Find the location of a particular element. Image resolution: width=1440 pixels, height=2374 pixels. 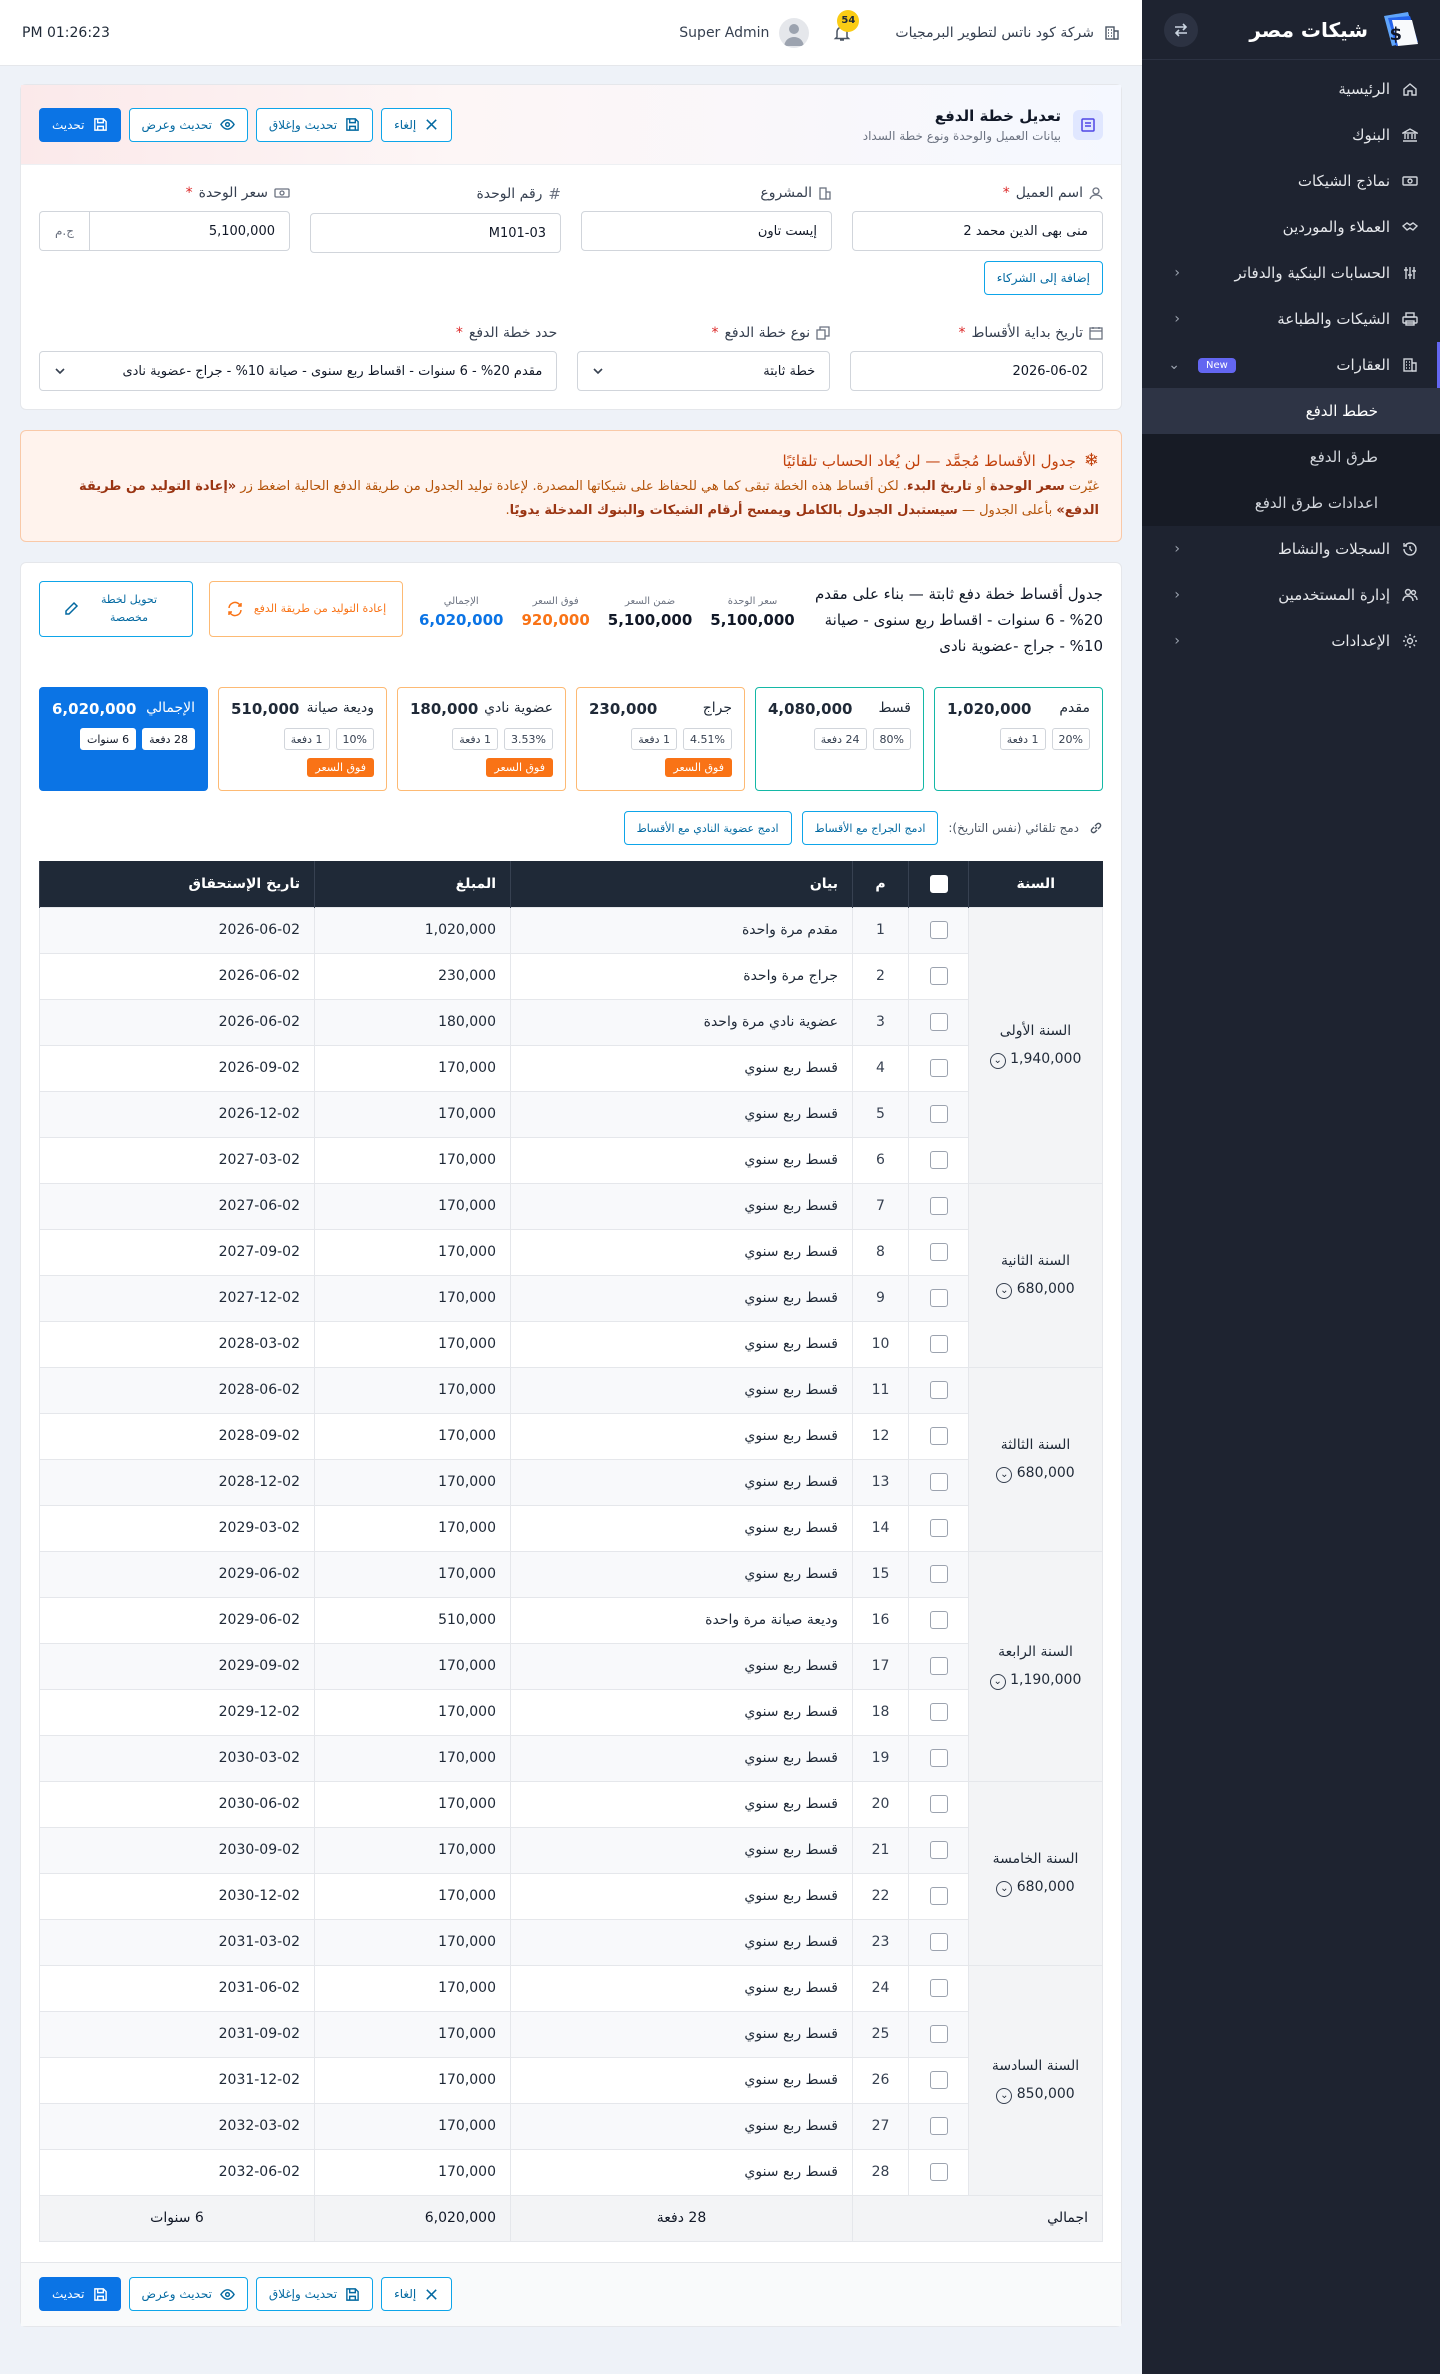

year-group-cell: السنة الثانية 680,000 ⌄ is located at coordinates (1035, 1275).